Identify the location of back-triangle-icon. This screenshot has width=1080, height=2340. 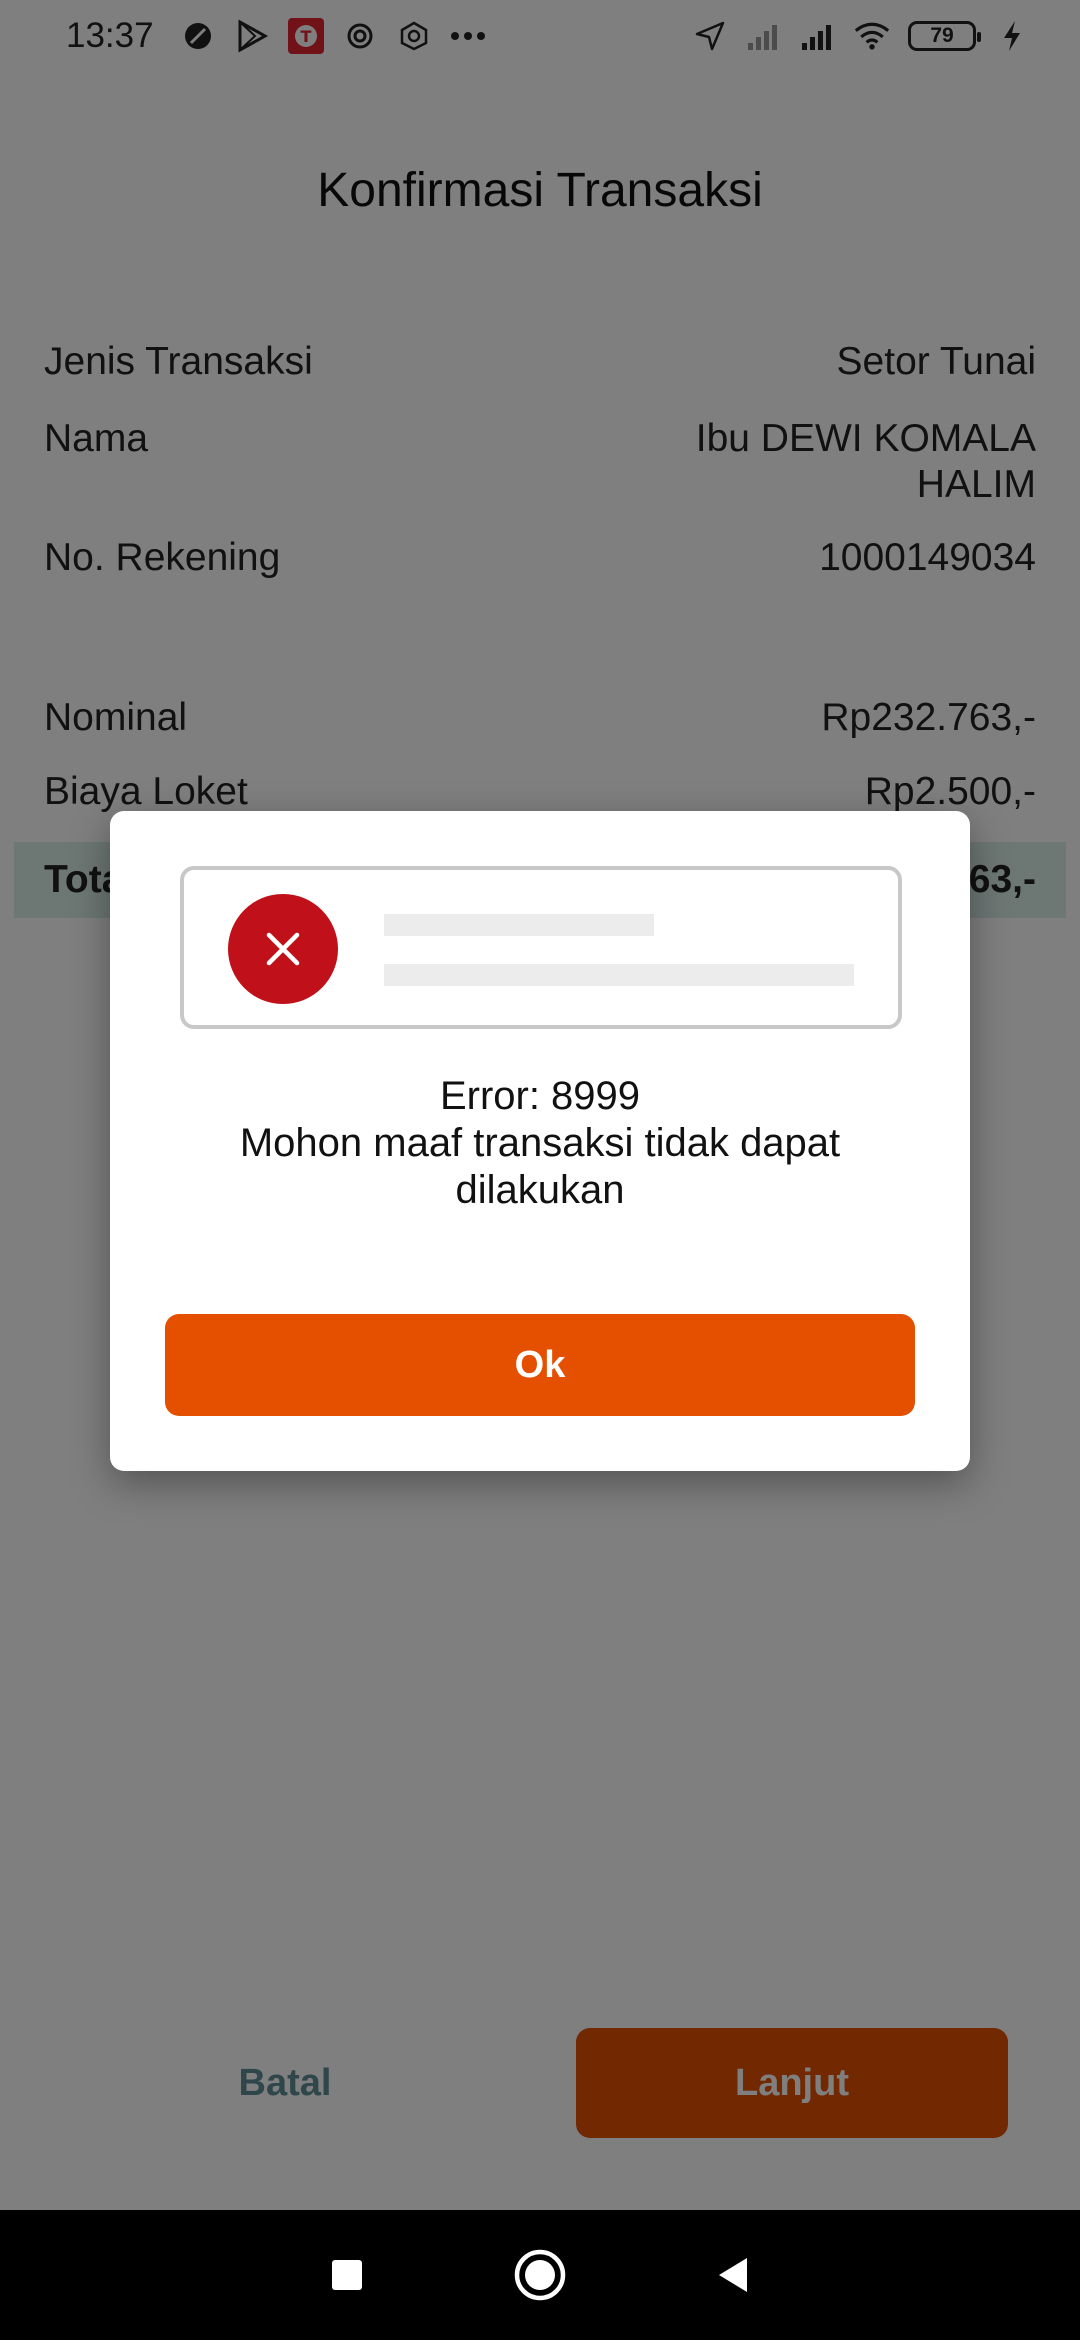
(733, 2275).